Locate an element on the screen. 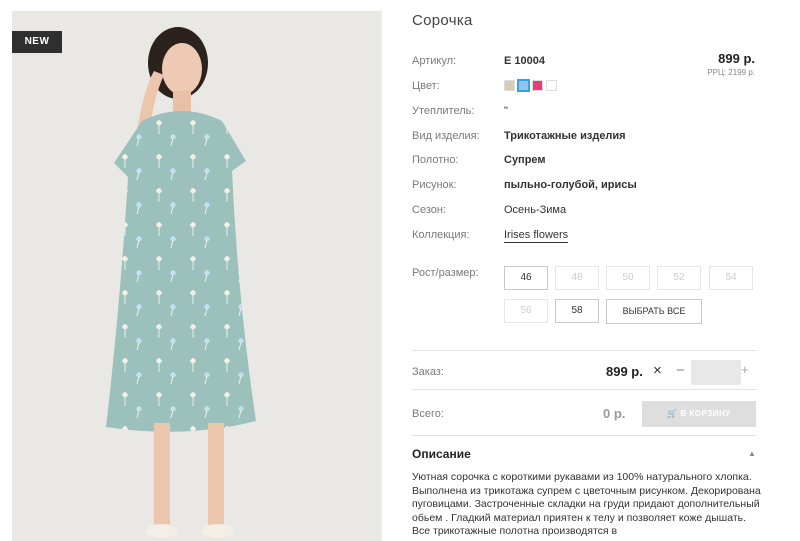  collection-link: Irises flowers is located at coordinates (536, 236).